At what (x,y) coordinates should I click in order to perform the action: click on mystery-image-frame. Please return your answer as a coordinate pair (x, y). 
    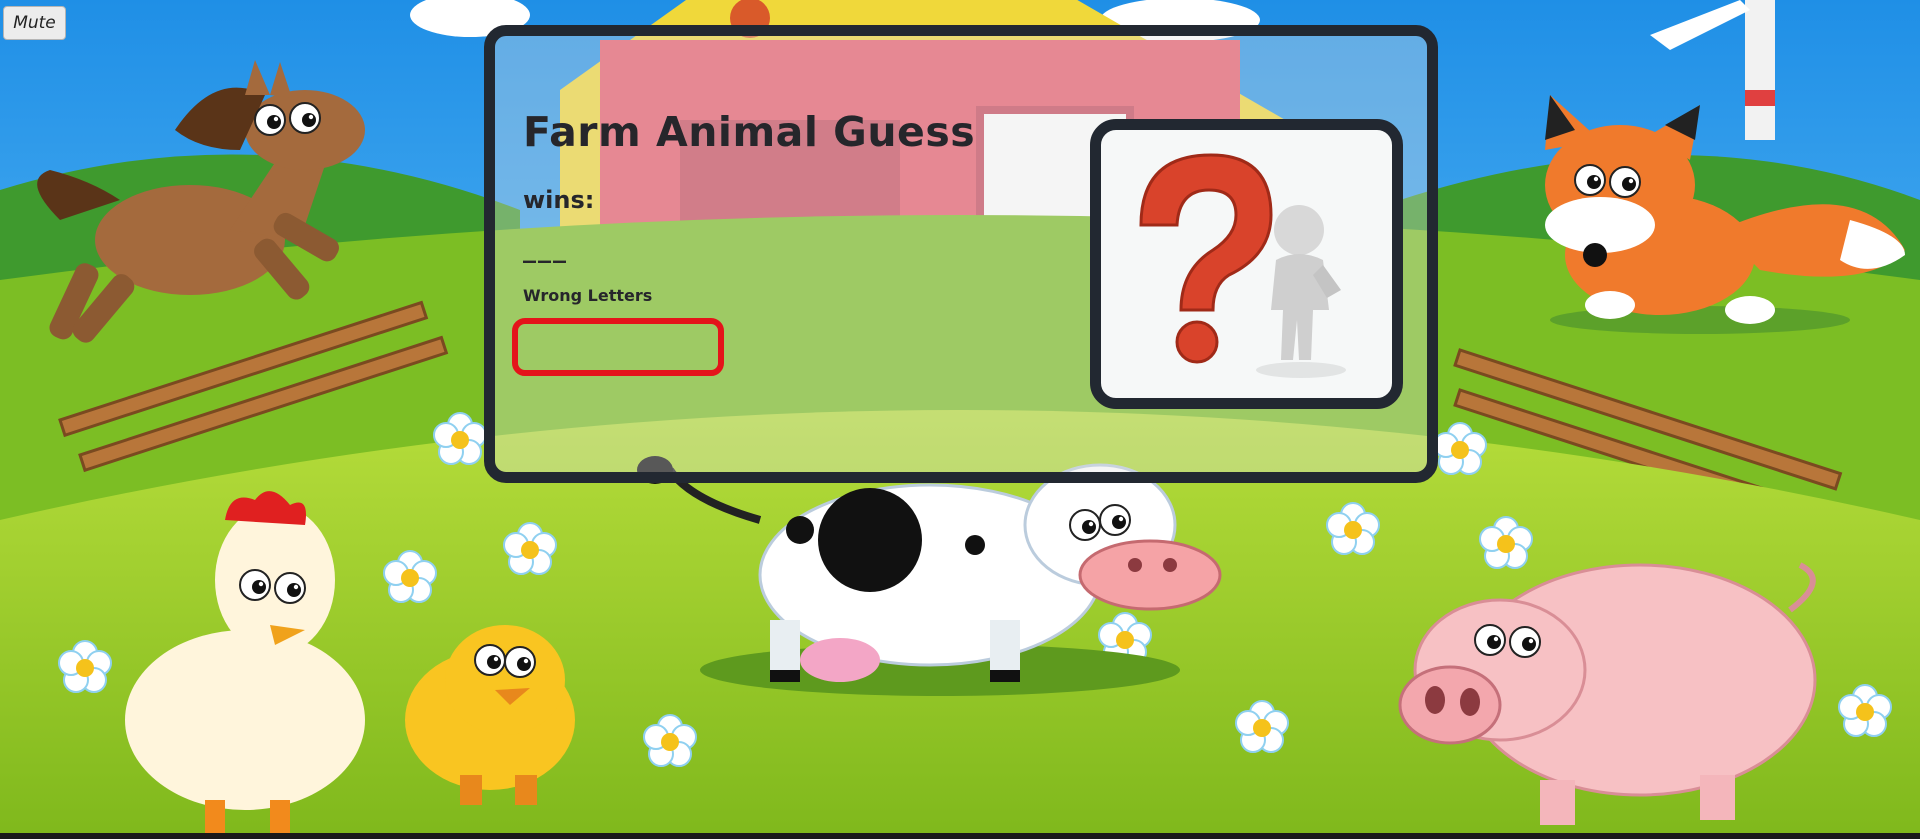
    Looking at the image, I should click on (1246, 264).